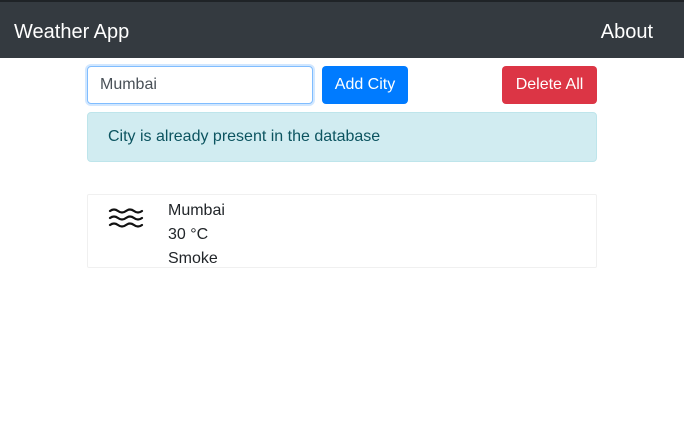 This screenshot has height=442, width=684. Describe the element at coordinates (127, 220) in the screenshot. I see `smoke-haze-icon` at that location.